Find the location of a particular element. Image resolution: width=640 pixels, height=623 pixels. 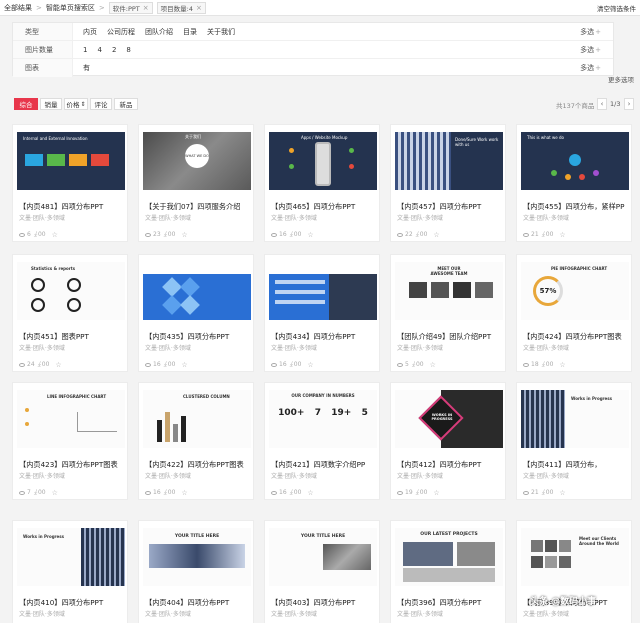

clear-filters-link: 清空筛选条件 is located at coordinates (616, 8).